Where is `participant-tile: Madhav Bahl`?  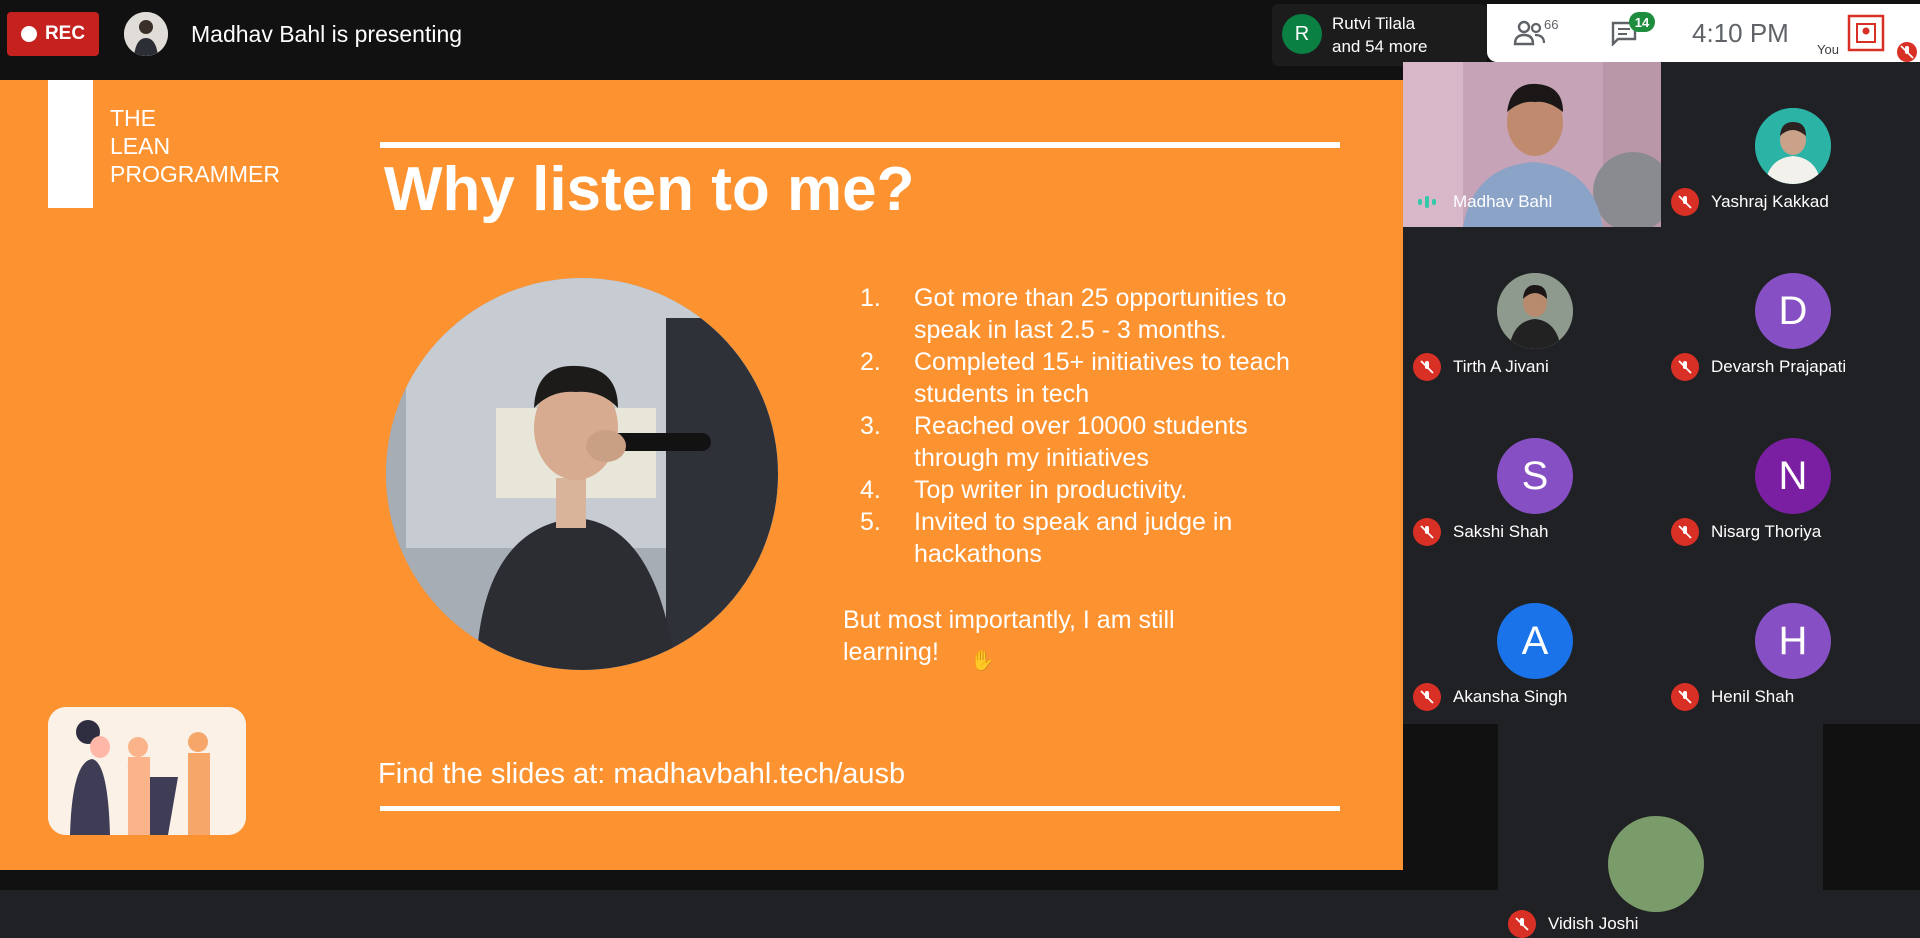 participant-tile: Madhav Bahl is located at coordinates (1532, 144).